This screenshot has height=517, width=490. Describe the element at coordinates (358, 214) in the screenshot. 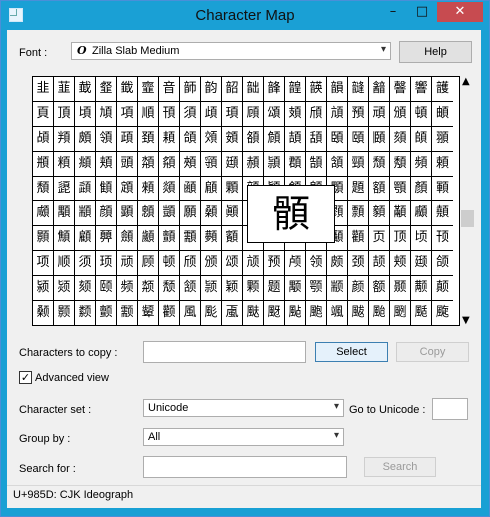

I see `character-cell: 顠` at that location.